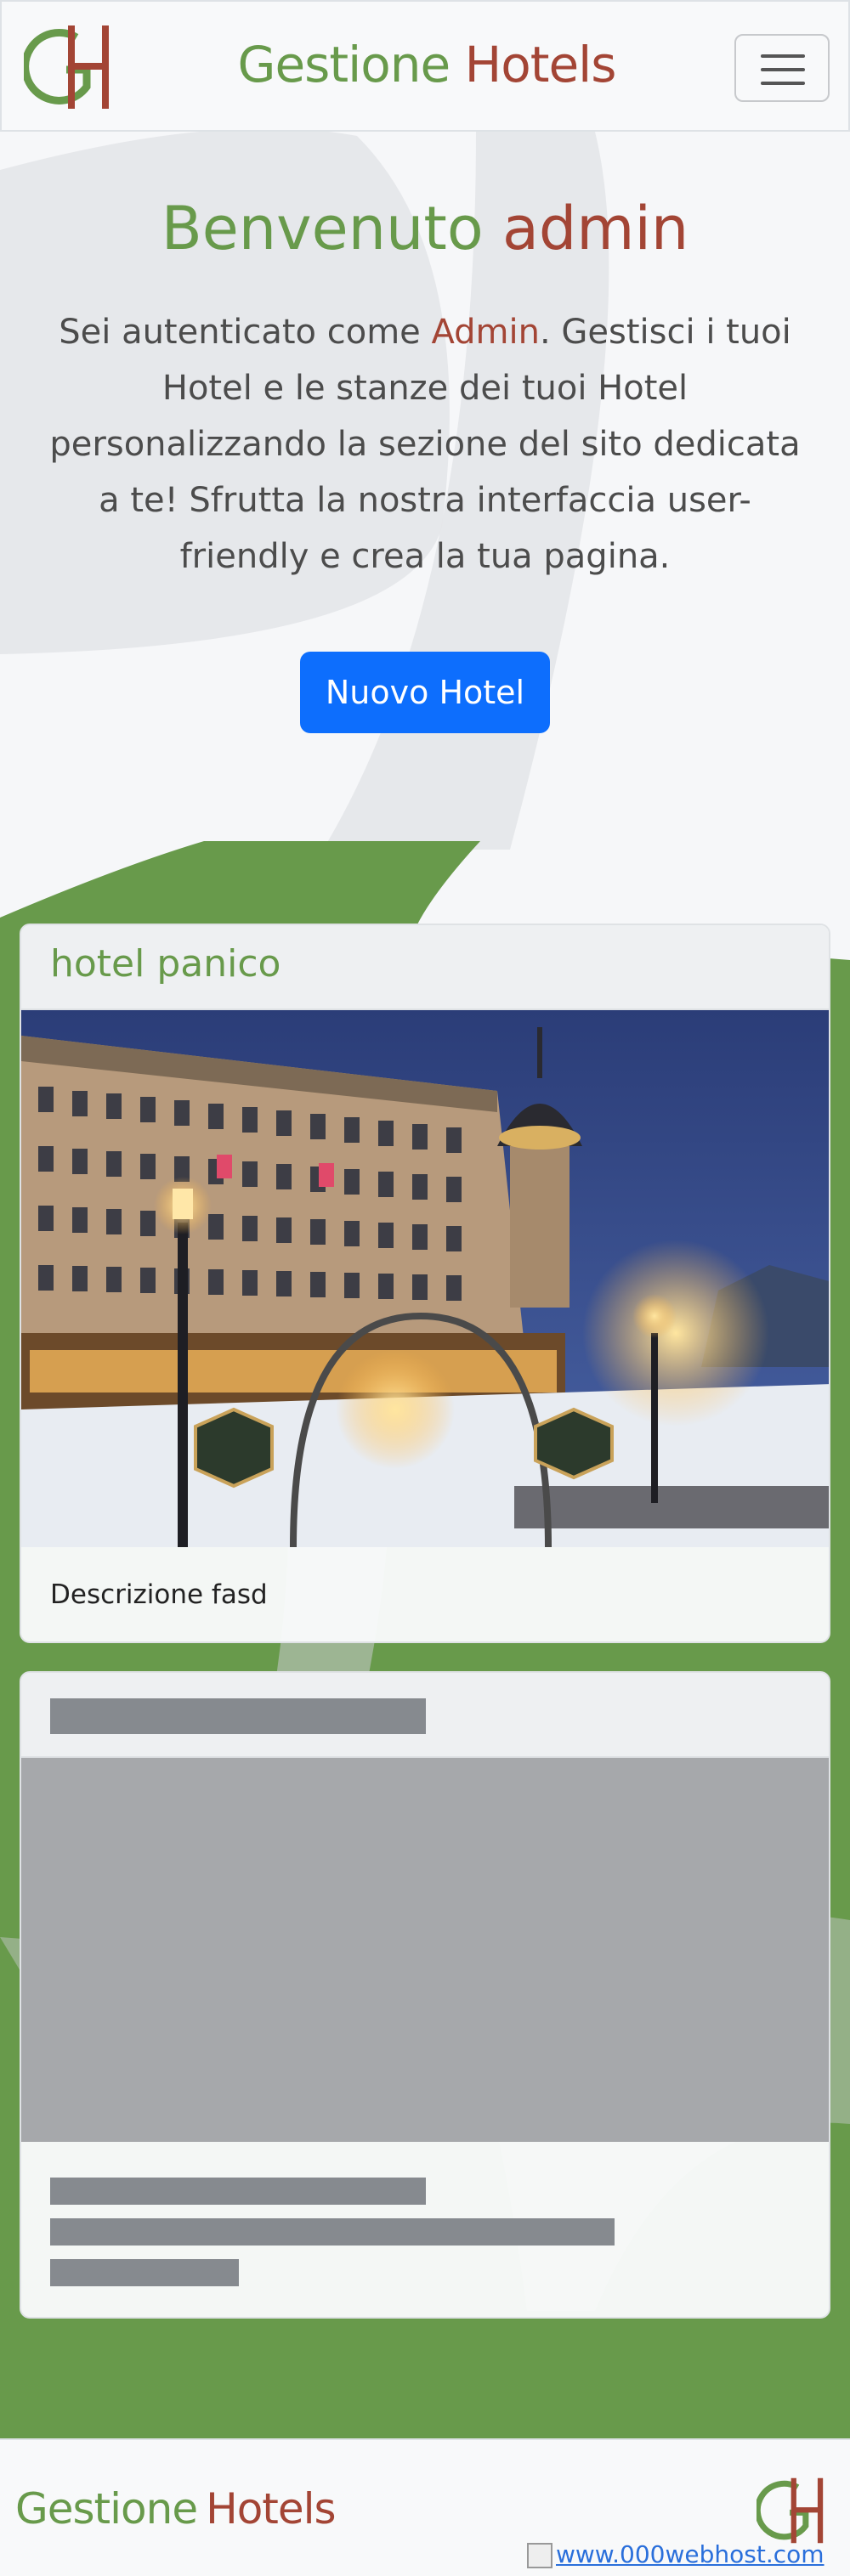 This screenshot has width=850, height=2576. Describe the element at coordinates (425, 1950) in the screenshot. I see `placeholder-image` at that location.